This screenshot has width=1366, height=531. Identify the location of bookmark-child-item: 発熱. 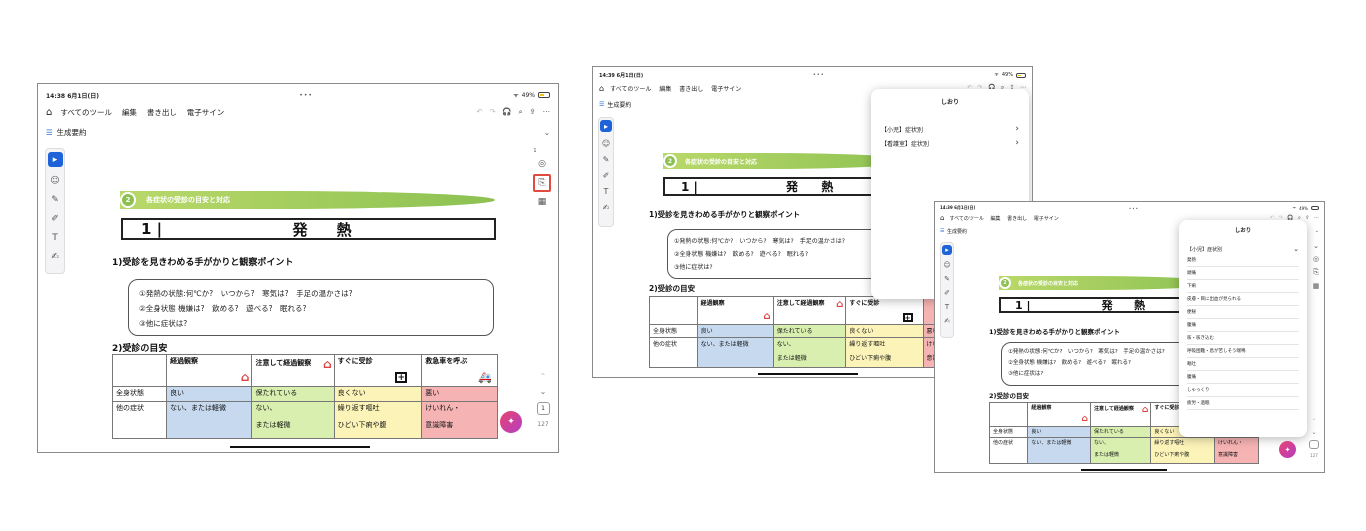
(1243, 260).